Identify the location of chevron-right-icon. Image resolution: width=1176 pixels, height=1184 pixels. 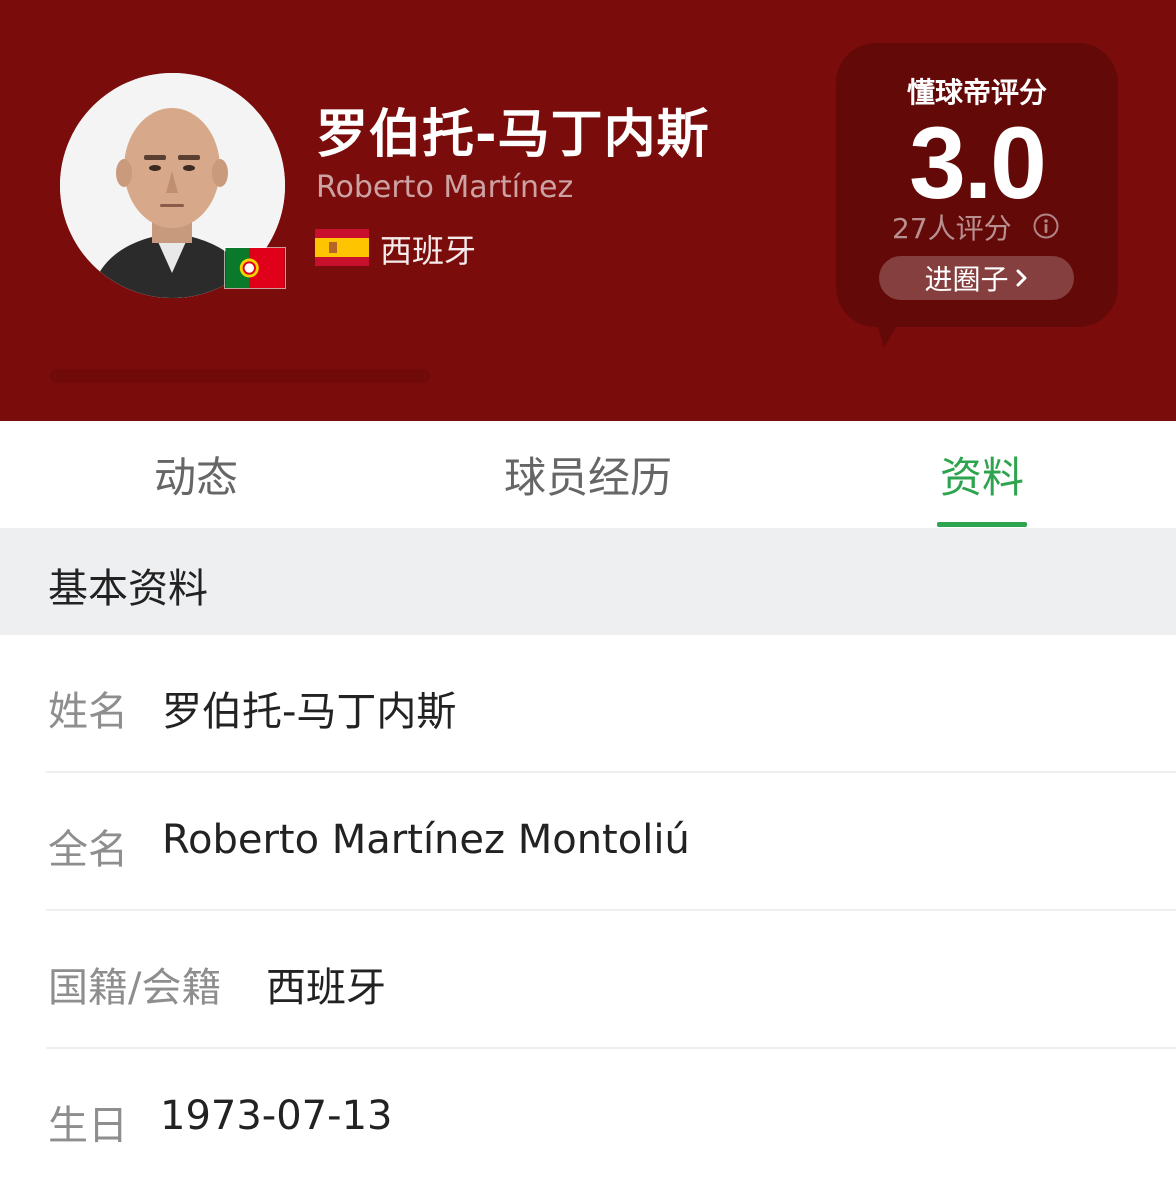
(1021, 278).